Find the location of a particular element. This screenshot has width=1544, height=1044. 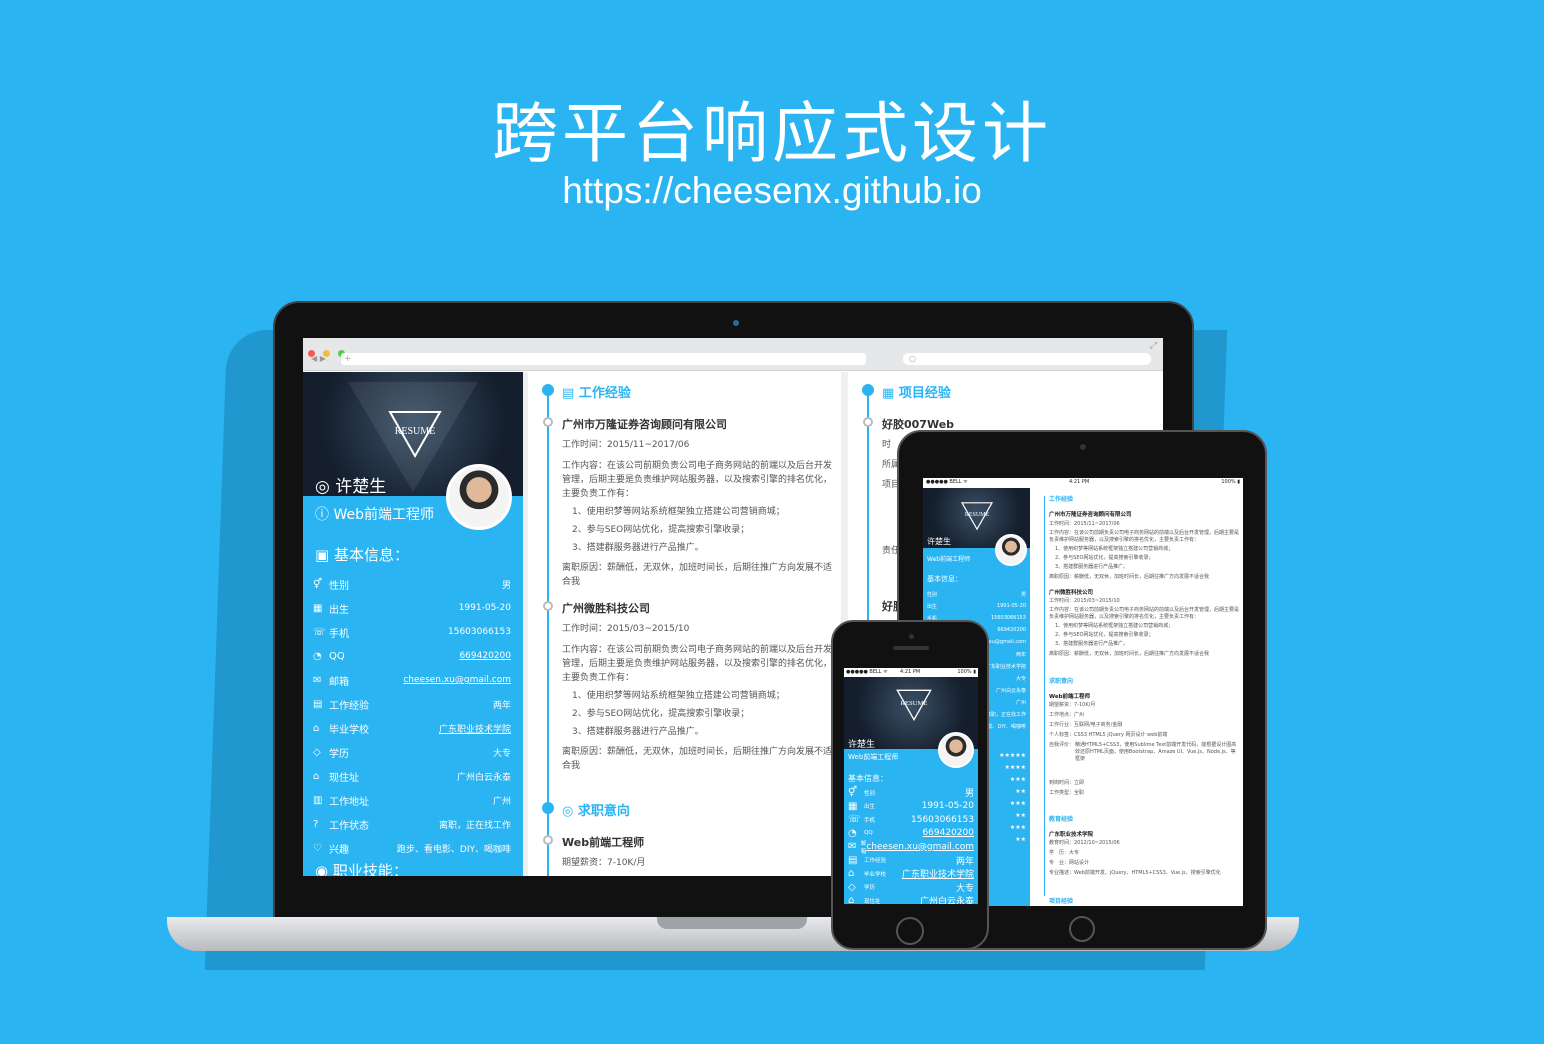

address-bar: + is located at coordinates (603, 359).